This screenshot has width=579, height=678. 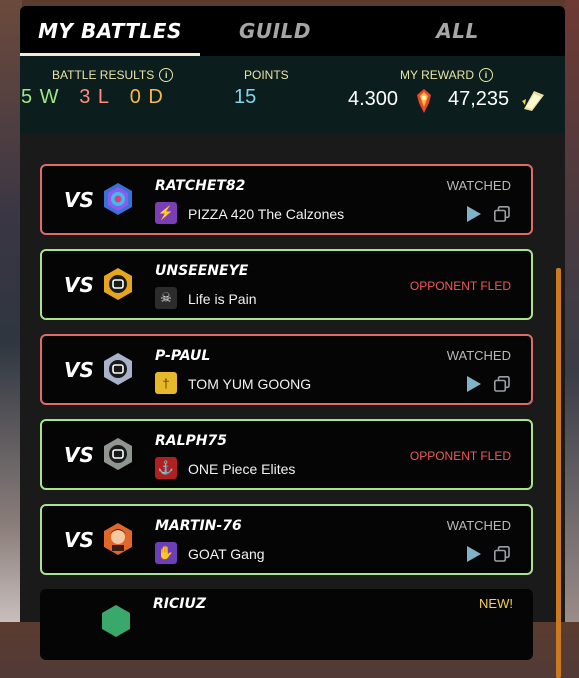 What do you see at coordinates (533, 101) in the screenshot?
I see `merits-icon` at bounding box center [533, 101].